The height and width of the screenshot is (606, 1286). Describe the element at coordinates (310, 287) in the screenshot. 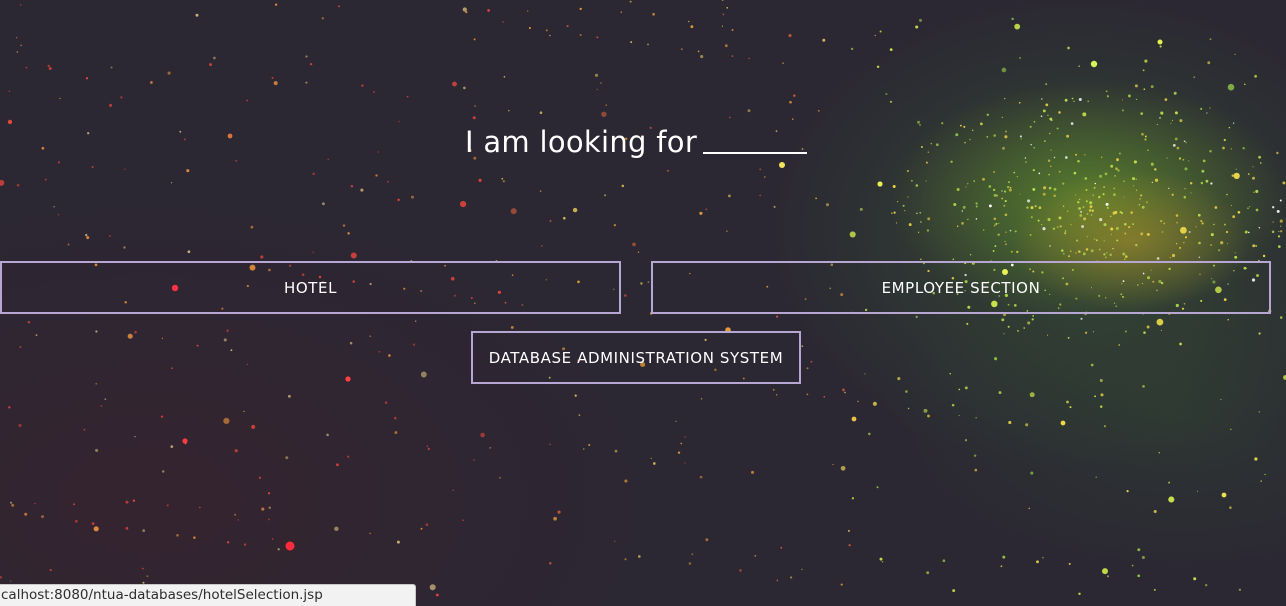

I see `hotel-button: HOTEL` at that location.